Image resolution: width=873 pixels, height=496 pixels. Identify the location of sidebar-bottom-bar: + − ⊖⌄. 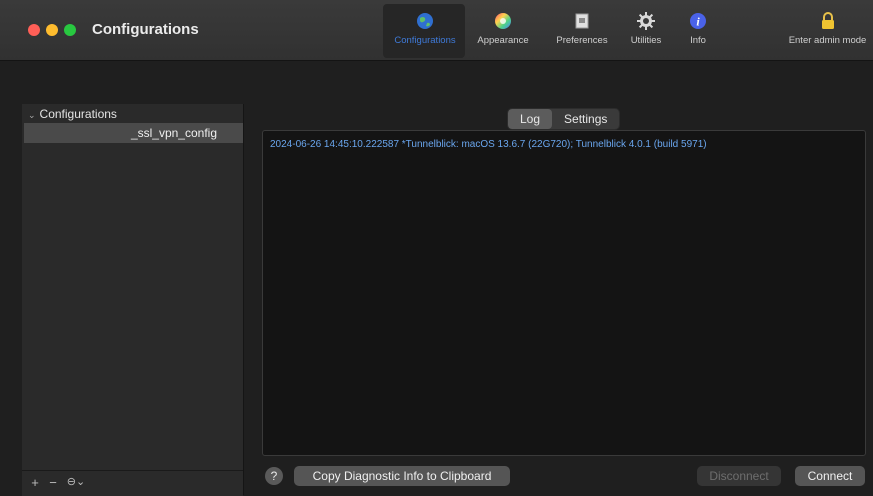
(132, 483).